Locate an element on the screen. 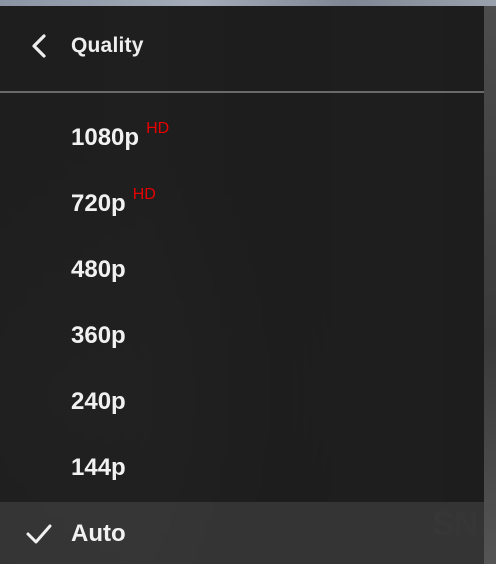  quality-option-720p: 720p HD is located at coordinates (242, 205).